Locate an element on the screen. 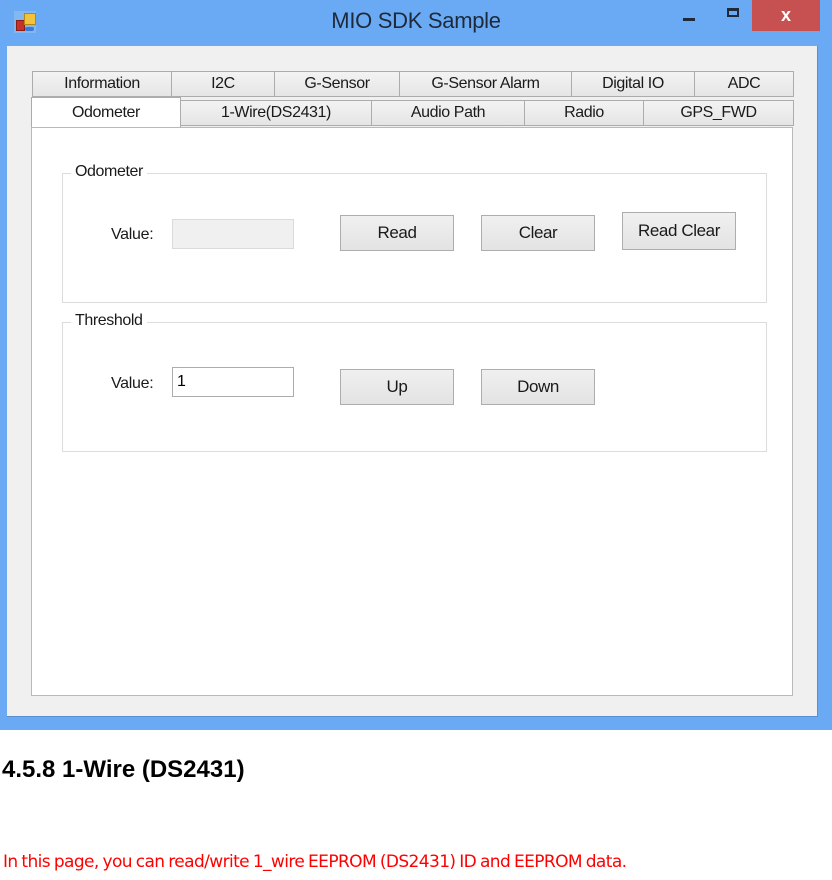  minimize-button is located at coordinates (689, 15).